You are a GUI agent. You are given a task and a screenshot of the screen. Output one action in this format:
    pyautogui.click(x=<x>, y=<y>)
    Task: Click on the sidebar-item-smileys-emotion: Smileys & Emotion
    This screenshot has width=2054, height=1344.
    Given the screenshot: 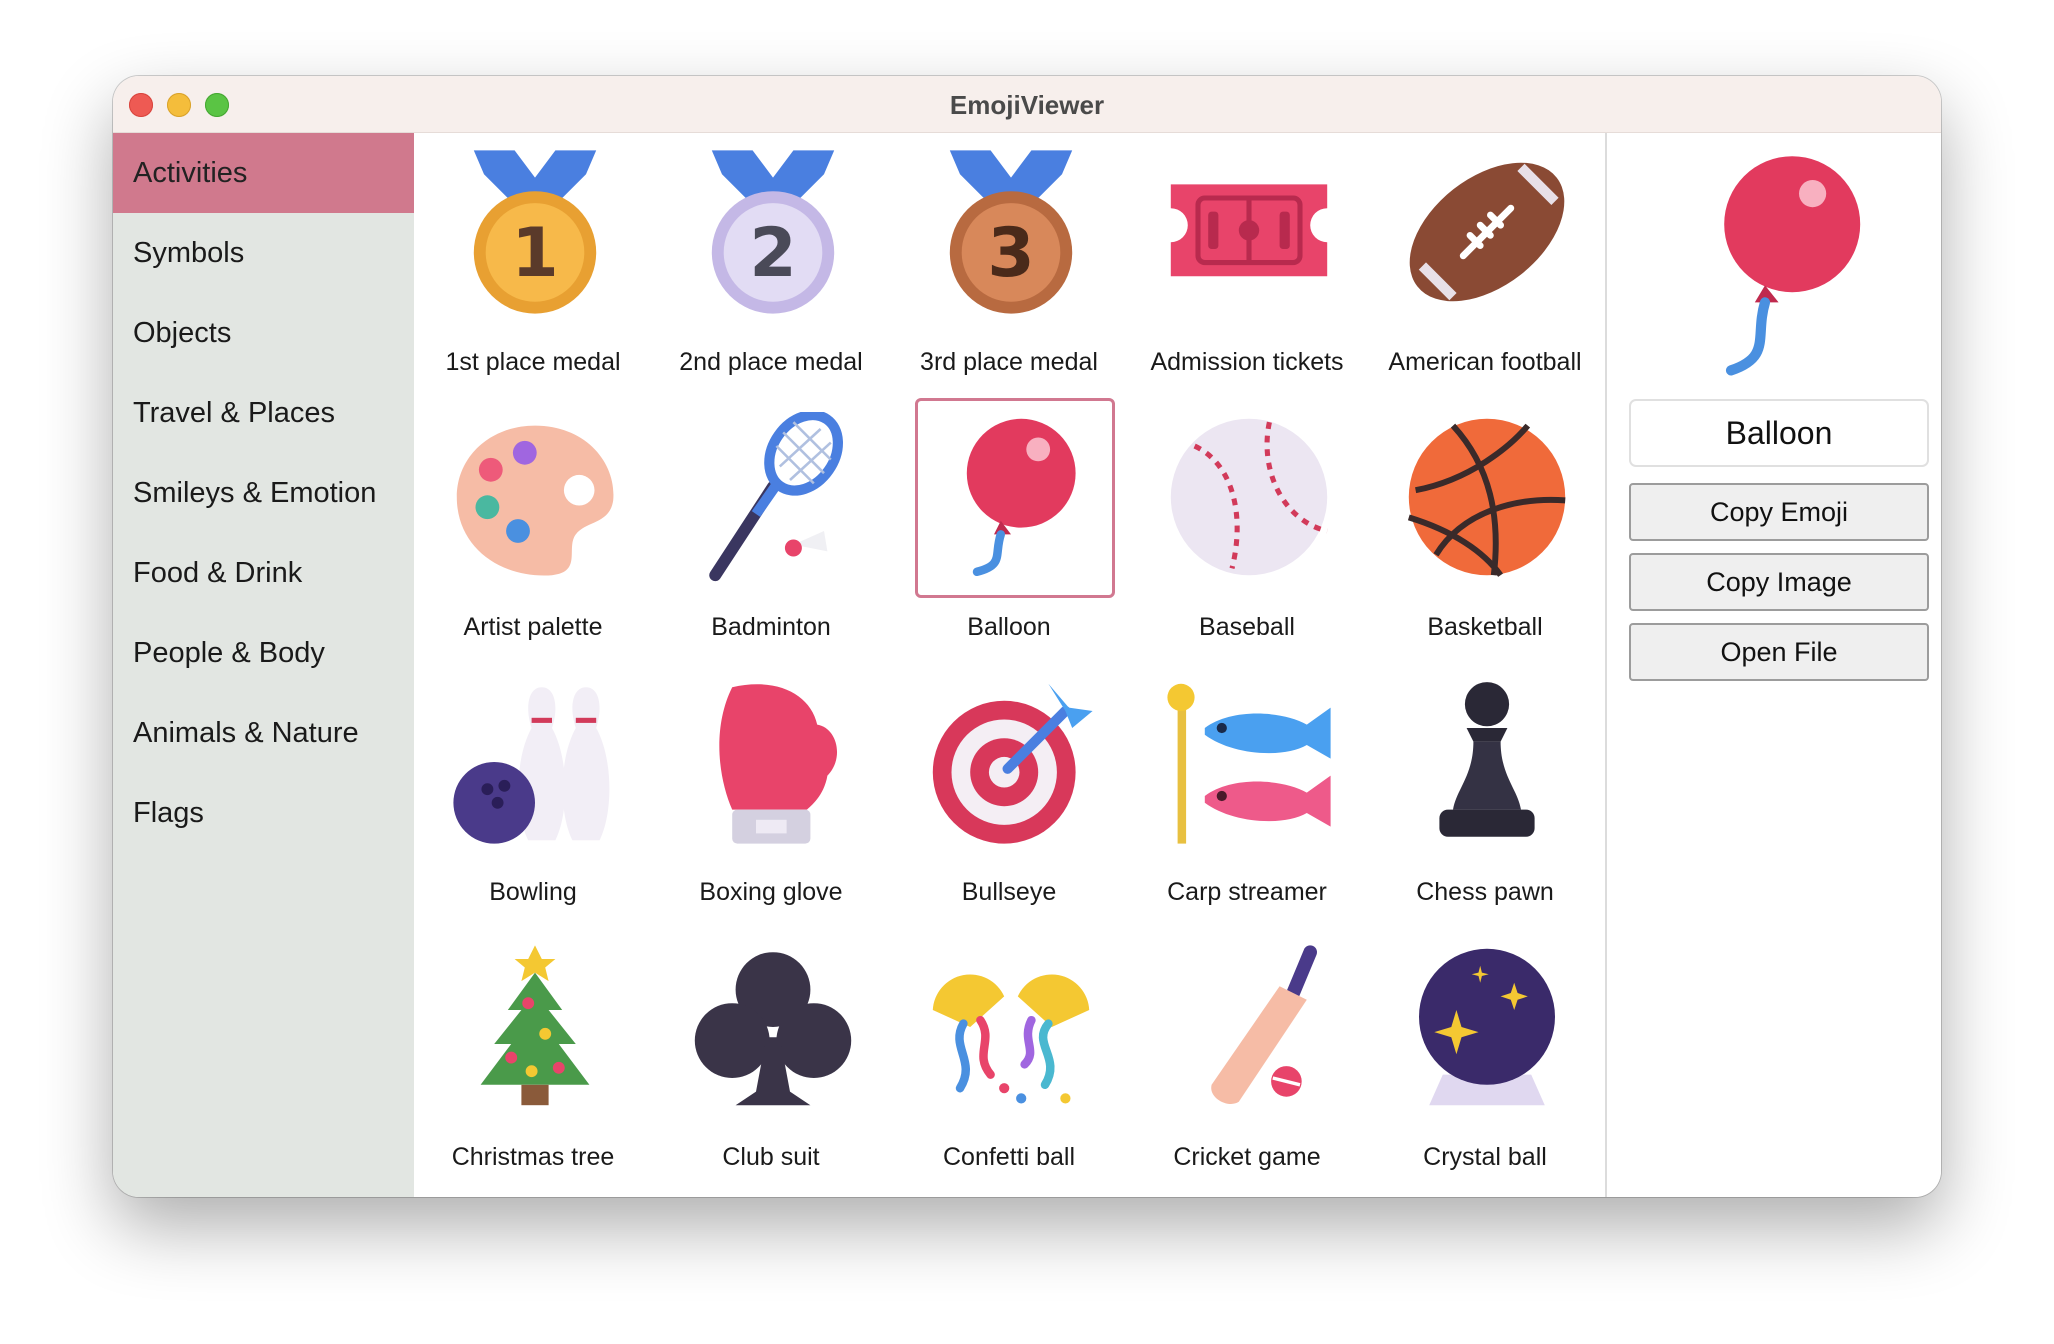 What is the action you would take?
    pyautogui.click(x=263, y=493)
    